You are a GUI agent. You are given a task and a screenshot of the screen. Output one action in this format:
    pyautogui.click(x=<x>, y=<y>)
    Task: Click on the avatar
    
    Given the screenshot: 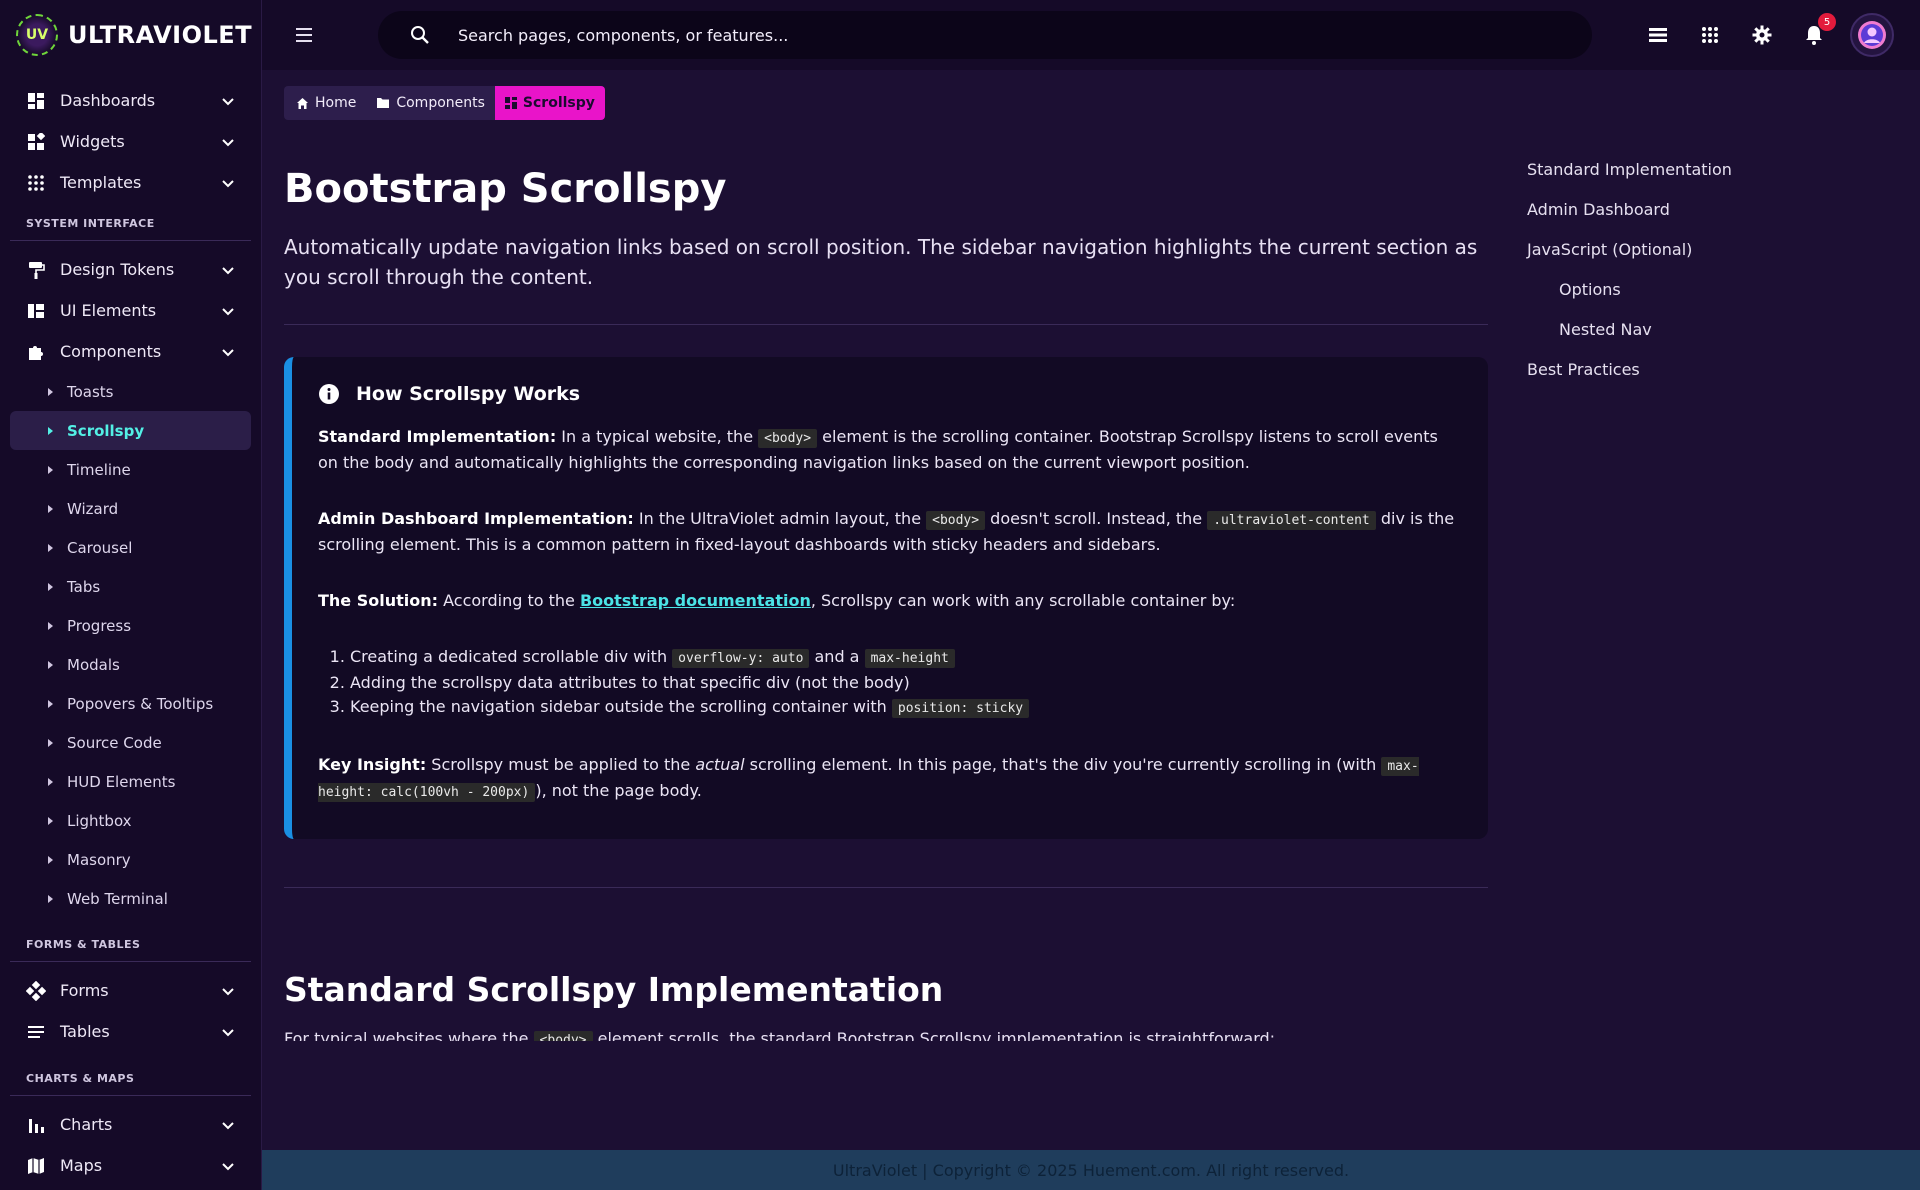 What is the action you would take?
    pyautogui.click(x=1872, y=35)
    